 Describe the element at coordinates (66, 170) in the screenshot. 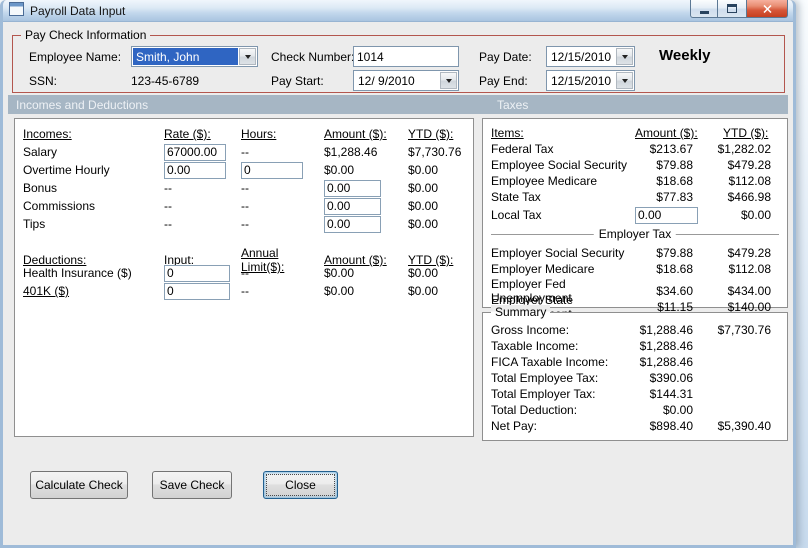

I see `overtime-label: Overtime Hourly` at that location.